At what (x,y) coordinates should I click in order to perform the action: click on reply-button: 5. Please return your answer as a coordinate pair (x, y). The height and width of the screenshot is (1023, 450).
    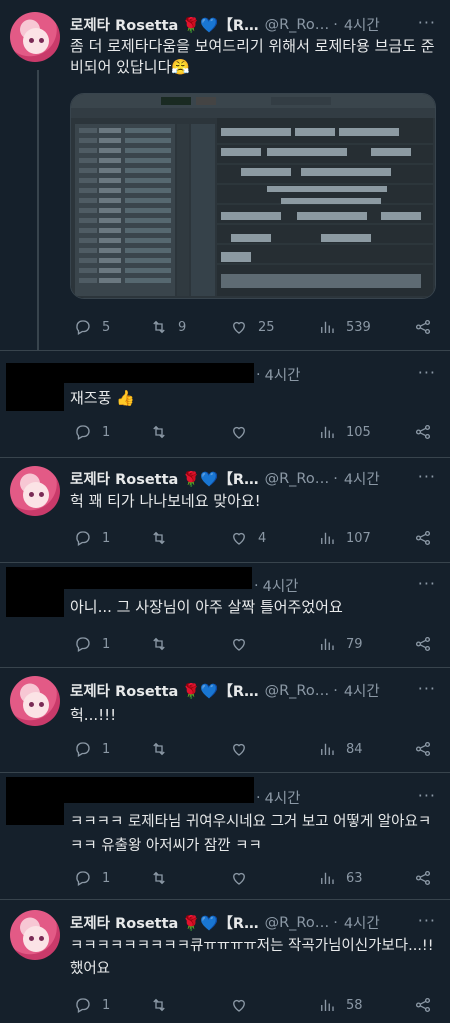
    Looking at the image, I should click on (92, 327).